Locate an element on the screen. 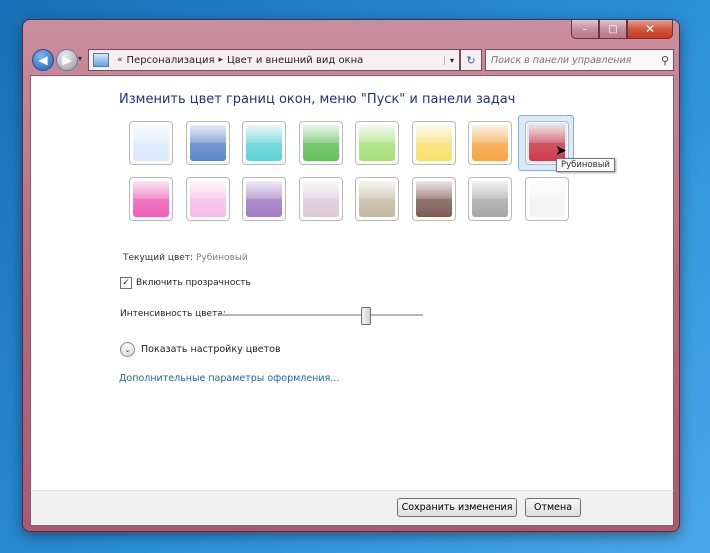  show-mixer-row: ⌄ Показать настройку цветов is located at coordinates (200, 349).